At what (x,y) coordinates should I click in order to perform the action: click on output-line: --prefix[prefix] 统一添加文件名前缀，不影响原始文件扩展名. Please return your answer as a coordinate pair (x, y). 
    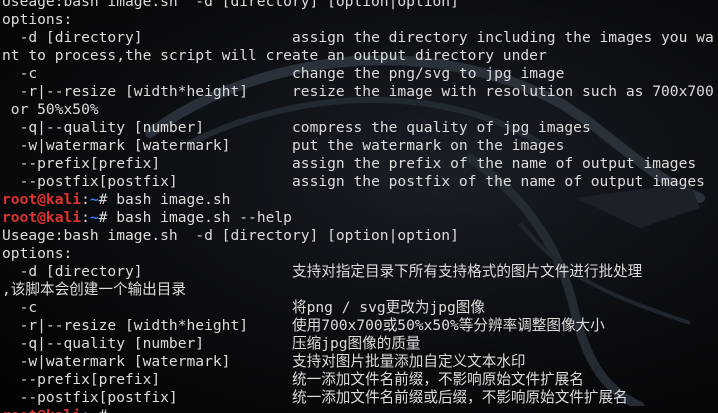
    Looking at the image, I should click on (293, 380).